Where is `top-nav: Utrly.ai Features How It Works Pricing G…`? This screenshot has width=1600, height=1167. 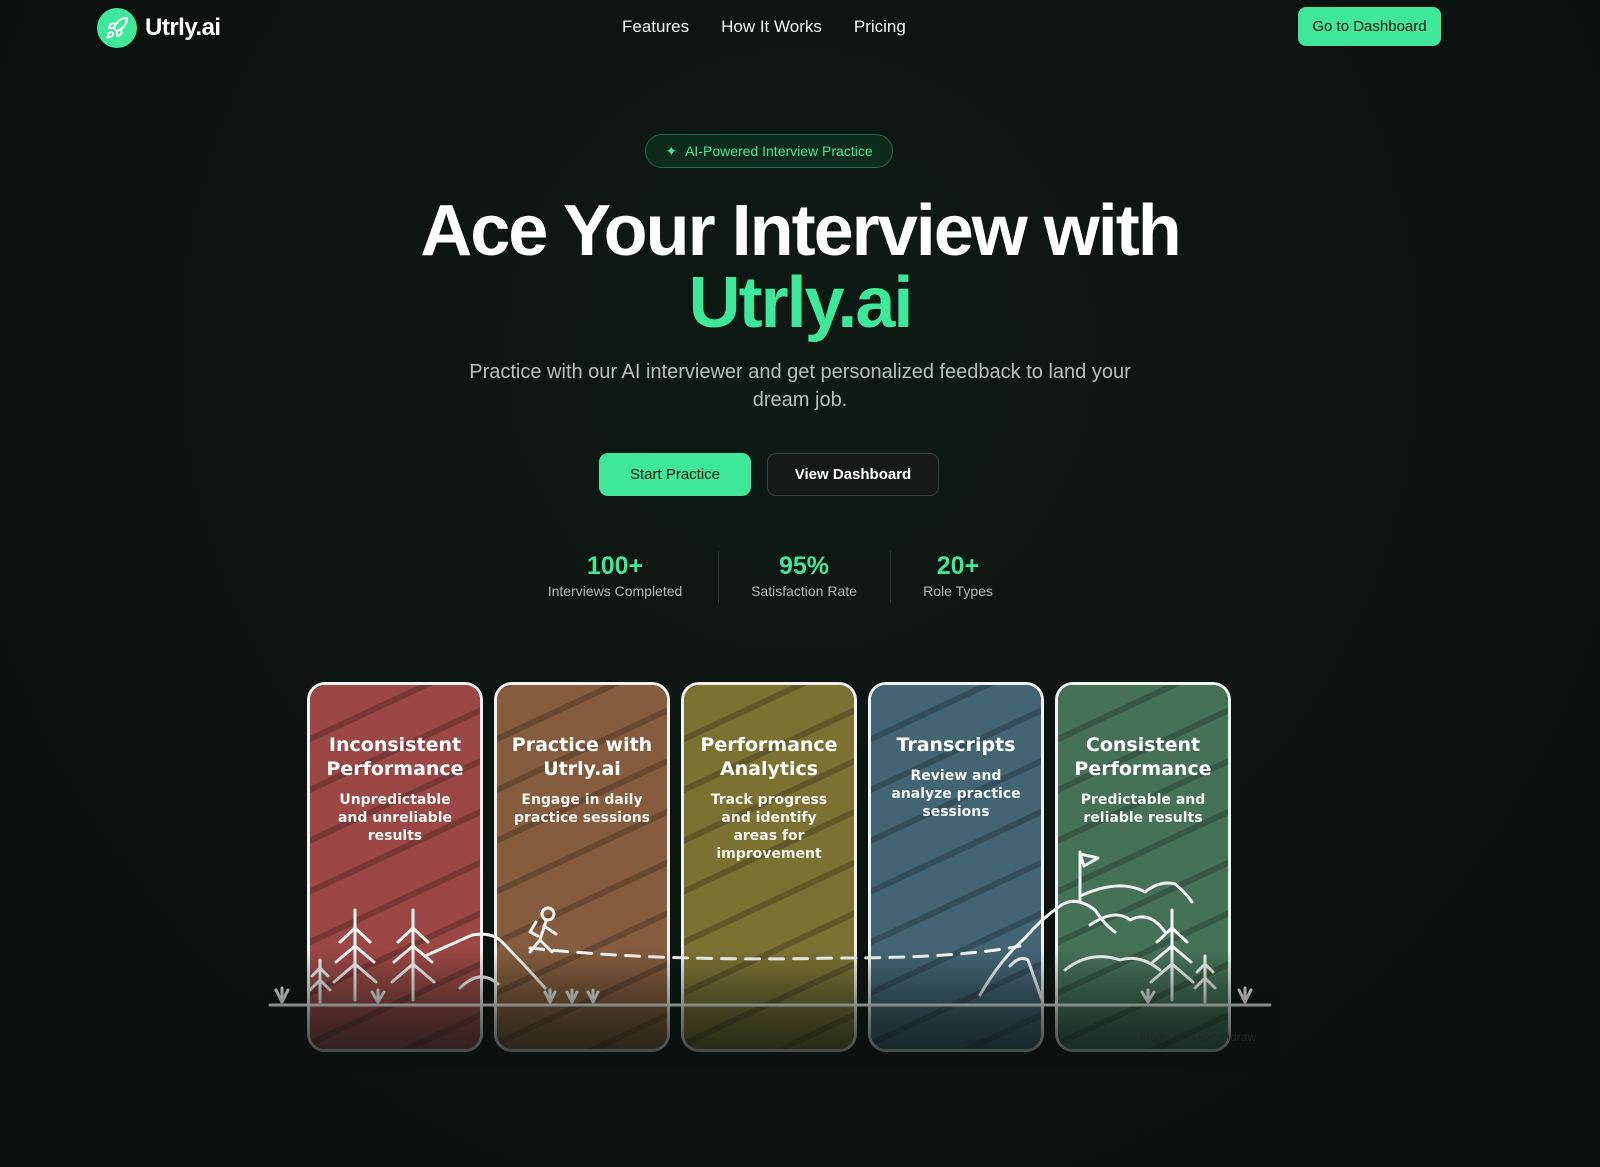
top-nav: Utrly.ai Features How It Works Pricing G… is located at coordinates (800, 27).